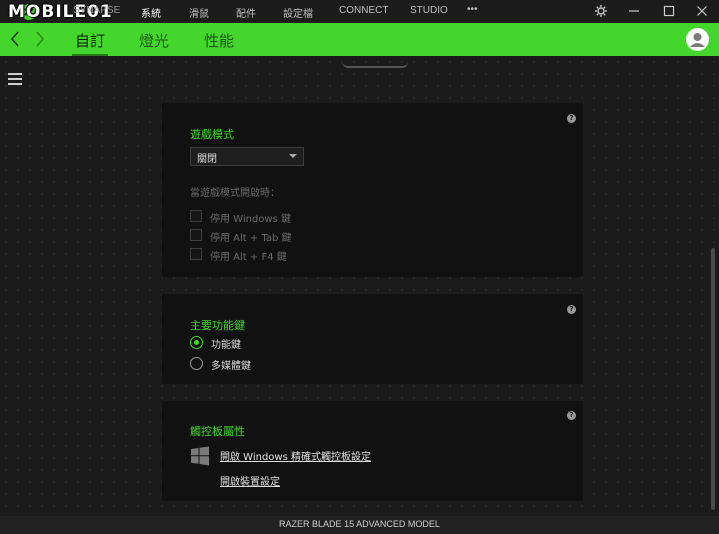 The height and width of the screenshot is (534, 719). I want to click on function-keys-radio, so click(196, 342).